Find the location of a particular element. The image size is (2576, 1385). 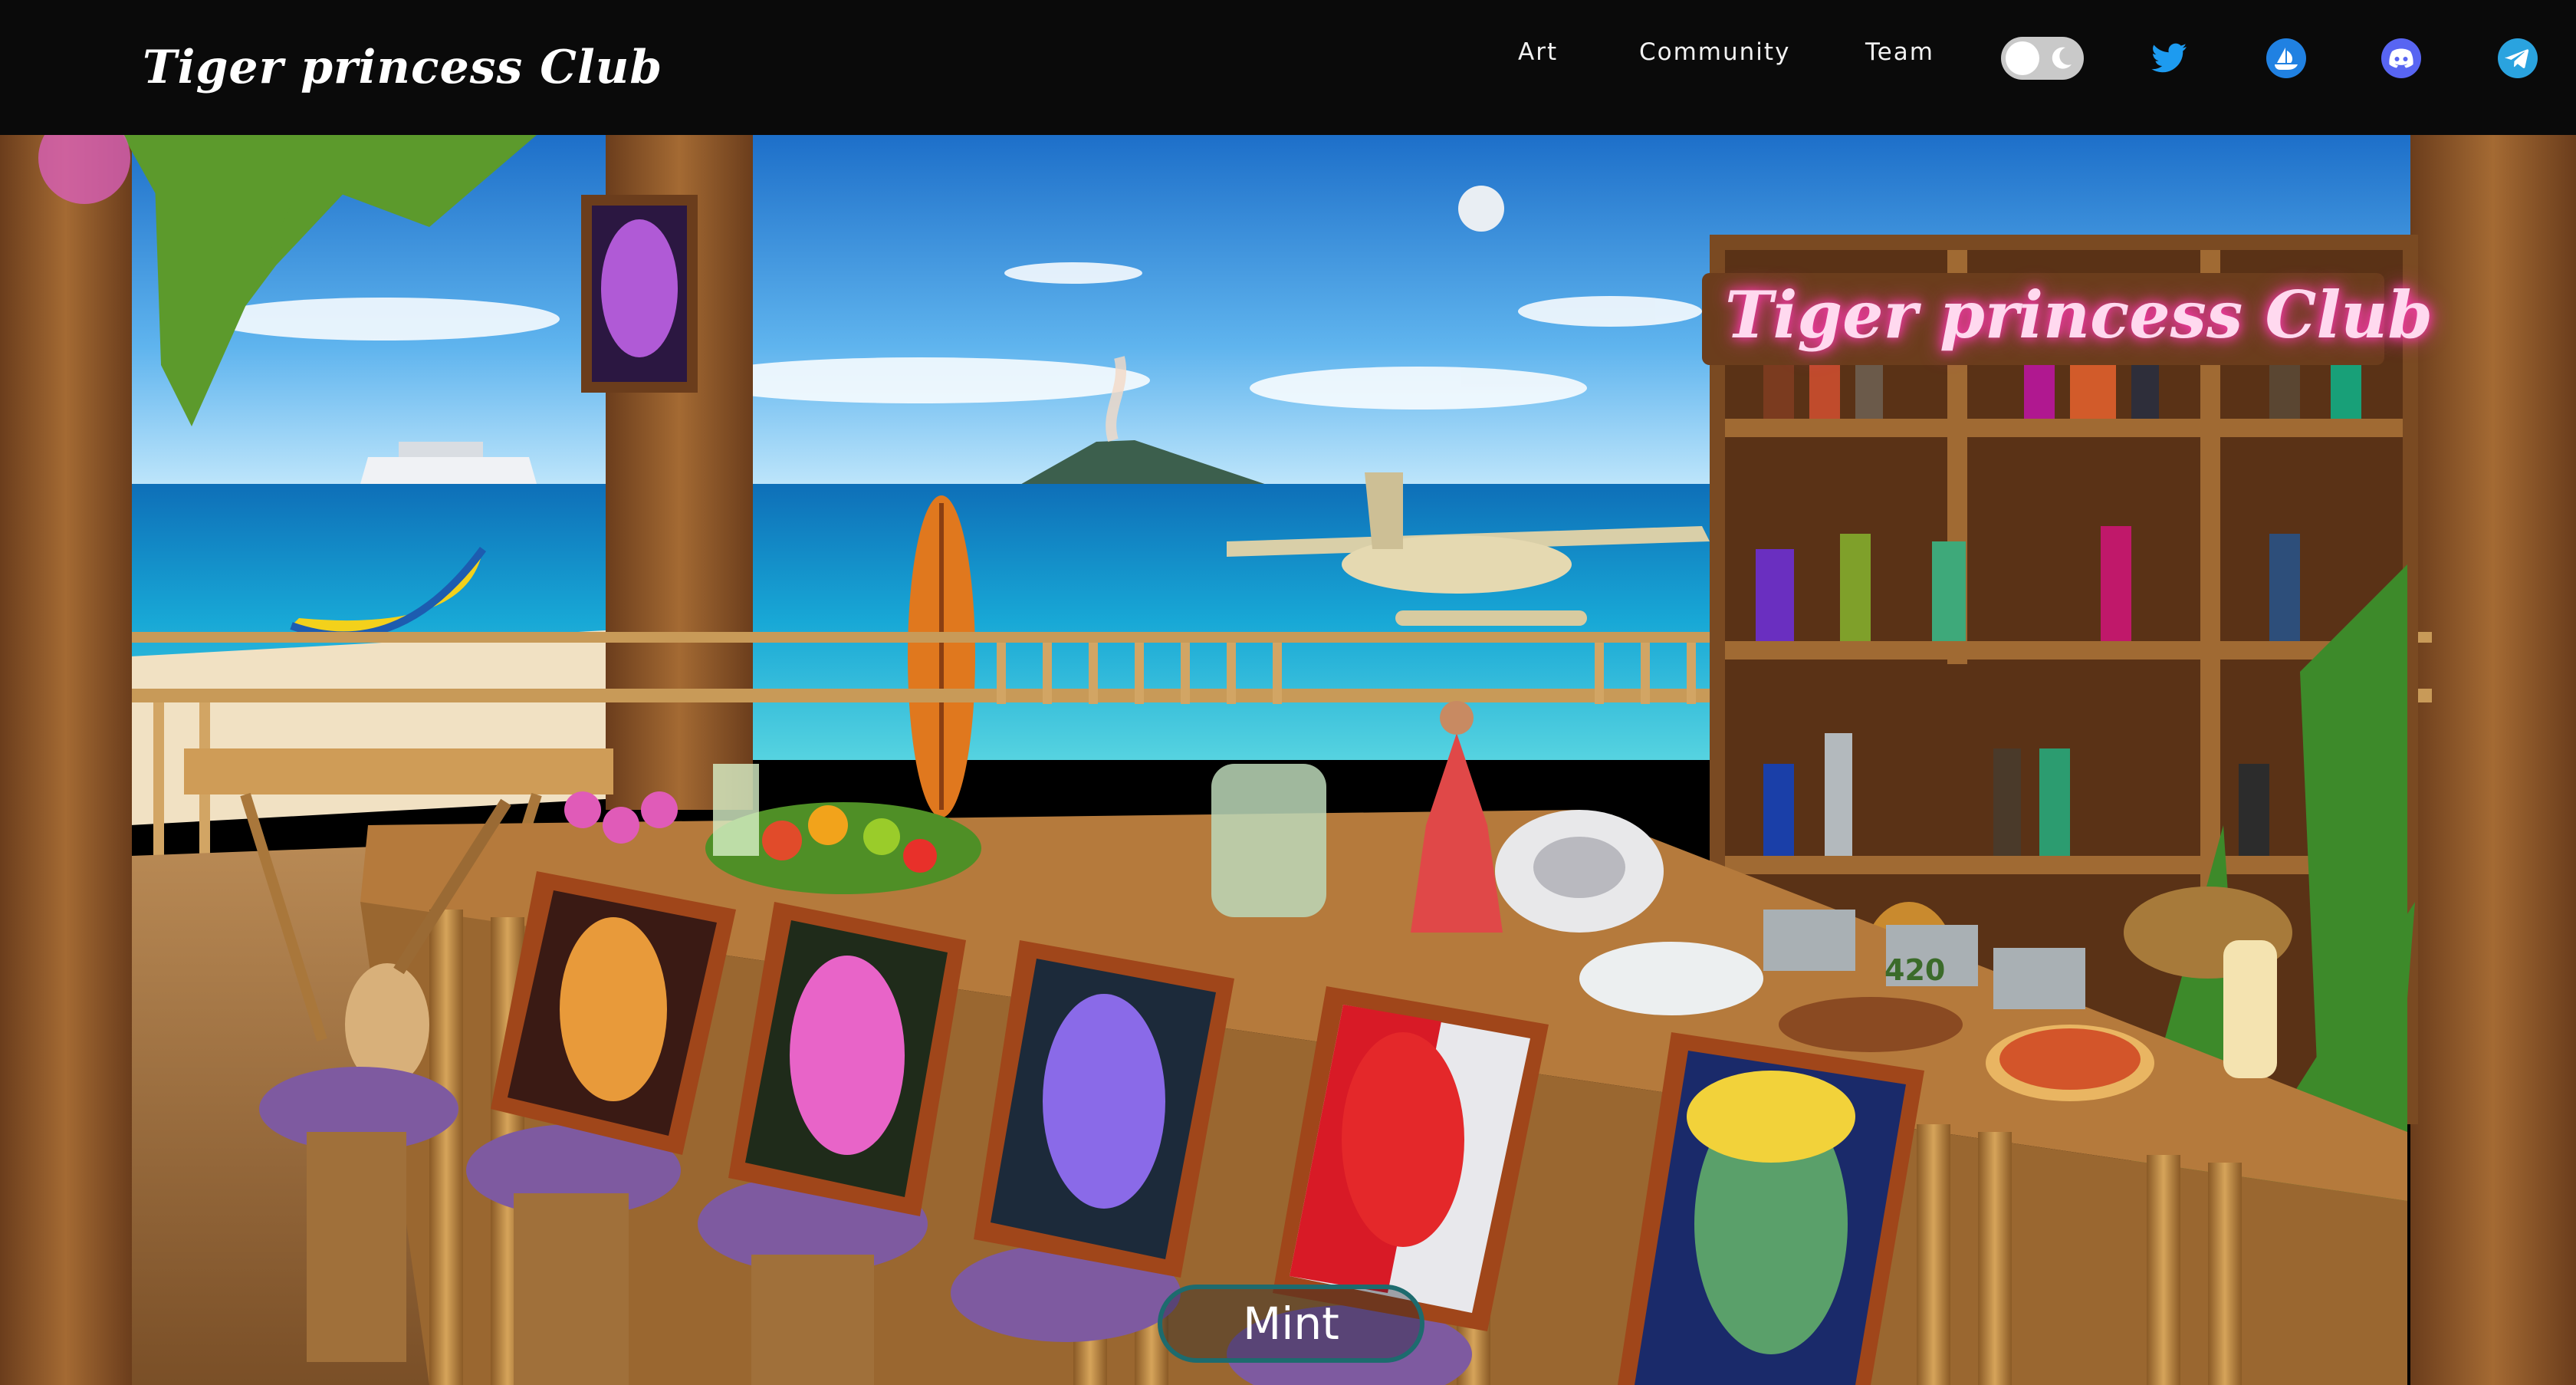

neon-sign-text: Tiger princess Club is located at coordinates (2079, 315).